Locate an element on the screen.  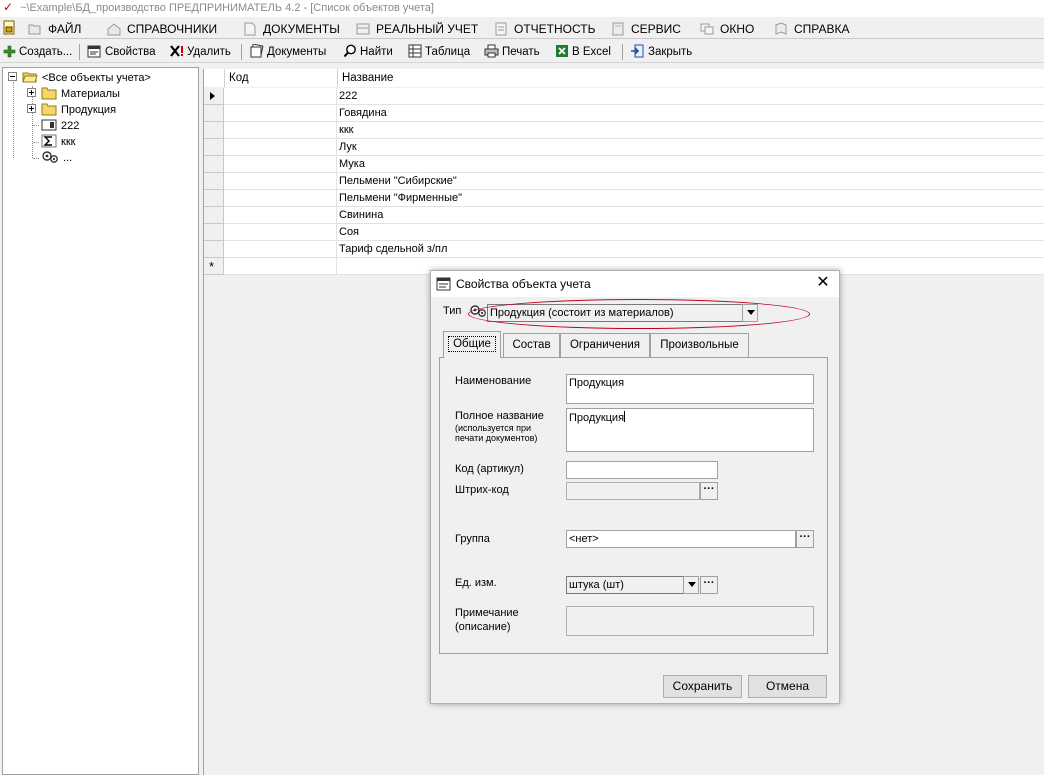
menu-real-accounting: РЕАЛЬНЫЙ УЧЕТ is located at coordinates (417, 29).